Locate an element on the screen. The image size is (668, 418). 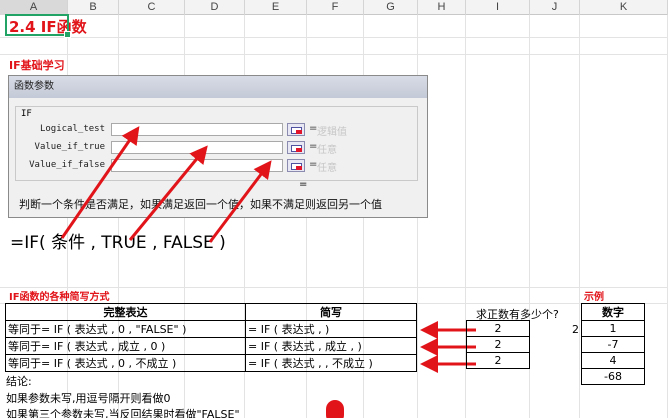
number-cell: 1 is located at coordinates (613, 328).